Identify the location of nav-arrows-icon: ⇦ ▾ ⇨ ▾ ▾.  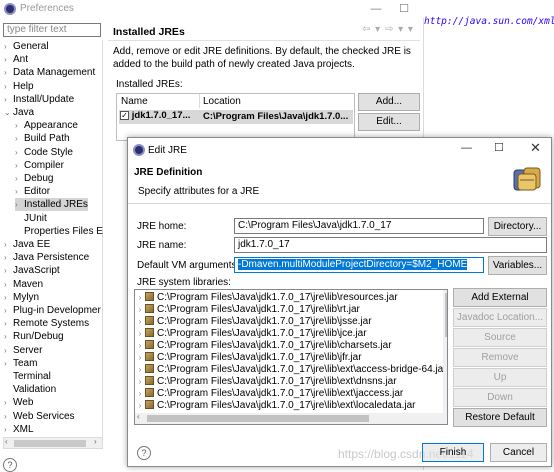
(388, 29).